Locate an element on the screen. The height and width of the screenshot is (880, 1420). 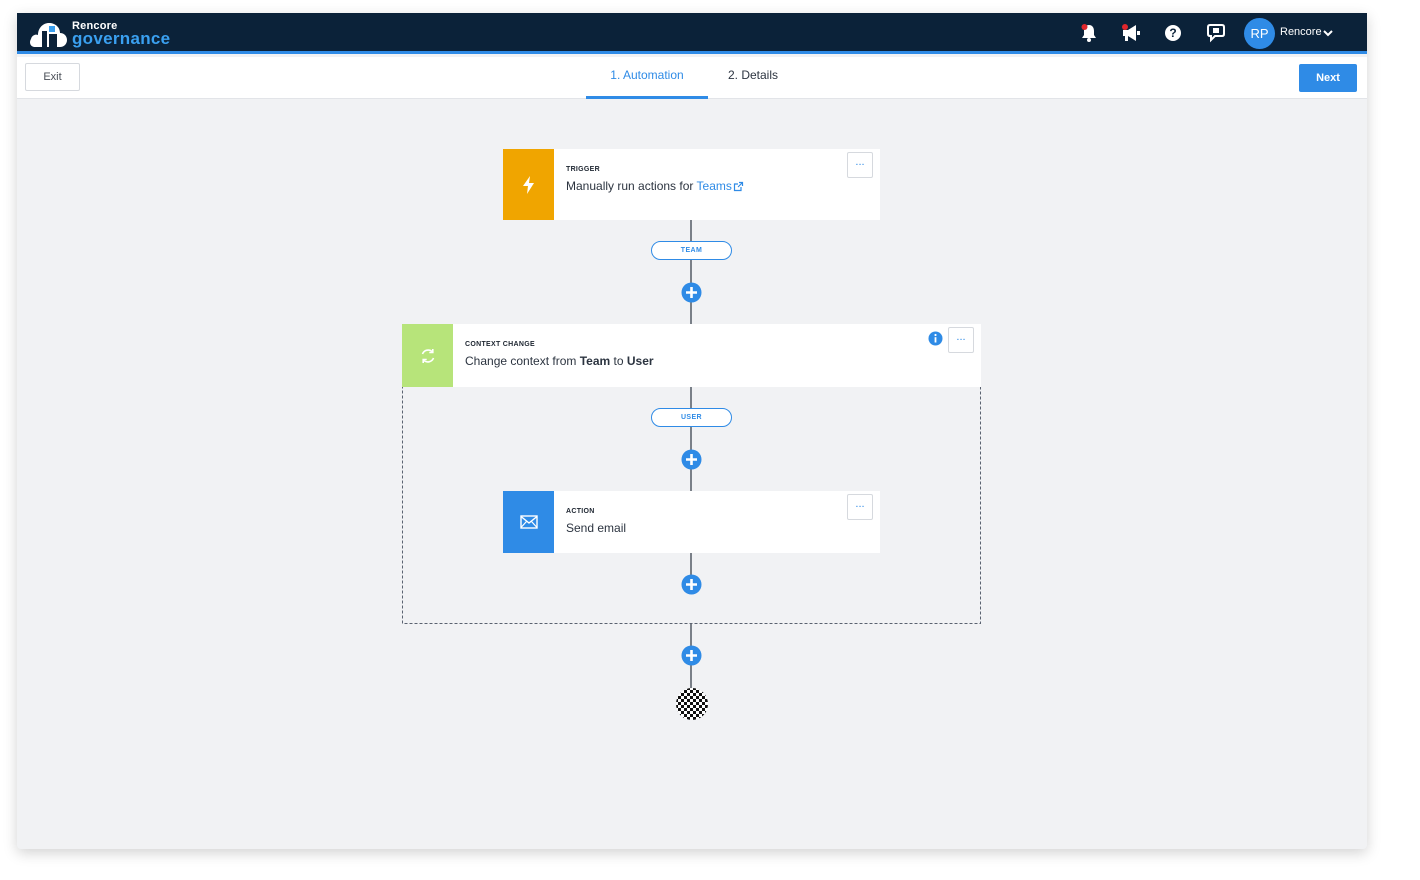
finish-flag-icon is located at coordinates (692, 704).